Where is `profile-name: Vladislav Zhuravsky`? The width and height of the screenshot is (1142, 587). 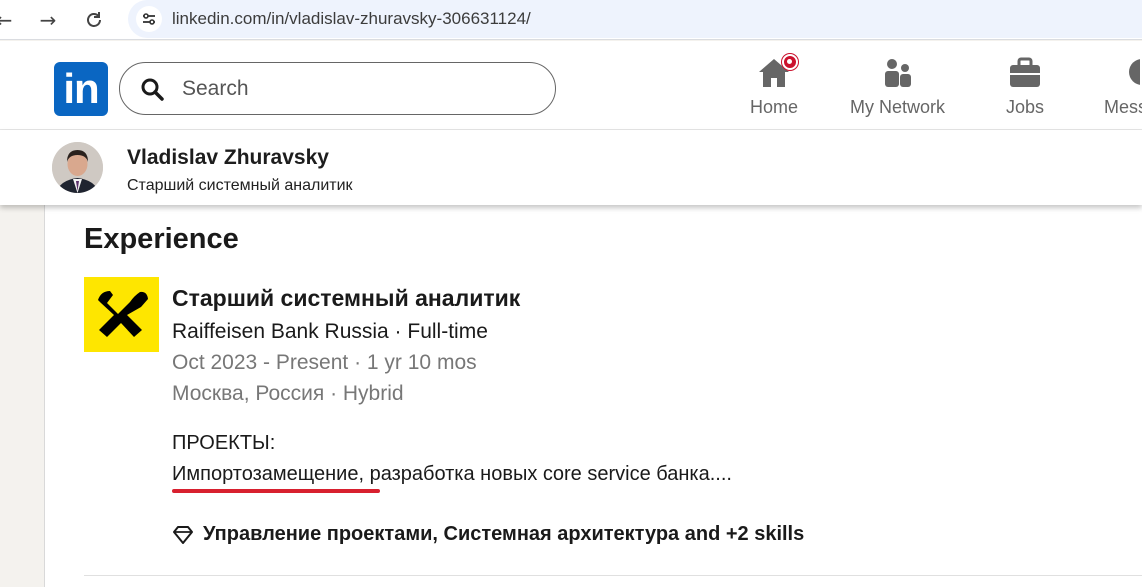
profile-name: Vladislav Zhuravsky is located at coordinates (228, 157).